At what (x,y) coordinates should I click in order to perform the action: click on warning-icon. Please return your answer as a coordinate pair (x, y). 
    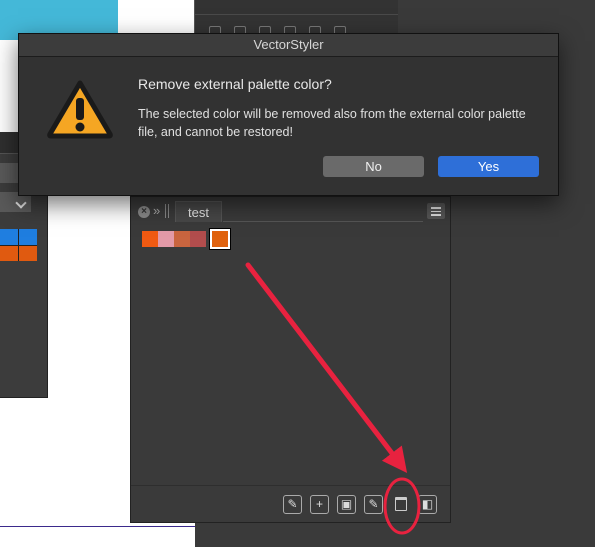
    Looking at the image, I should click on (80, 109).